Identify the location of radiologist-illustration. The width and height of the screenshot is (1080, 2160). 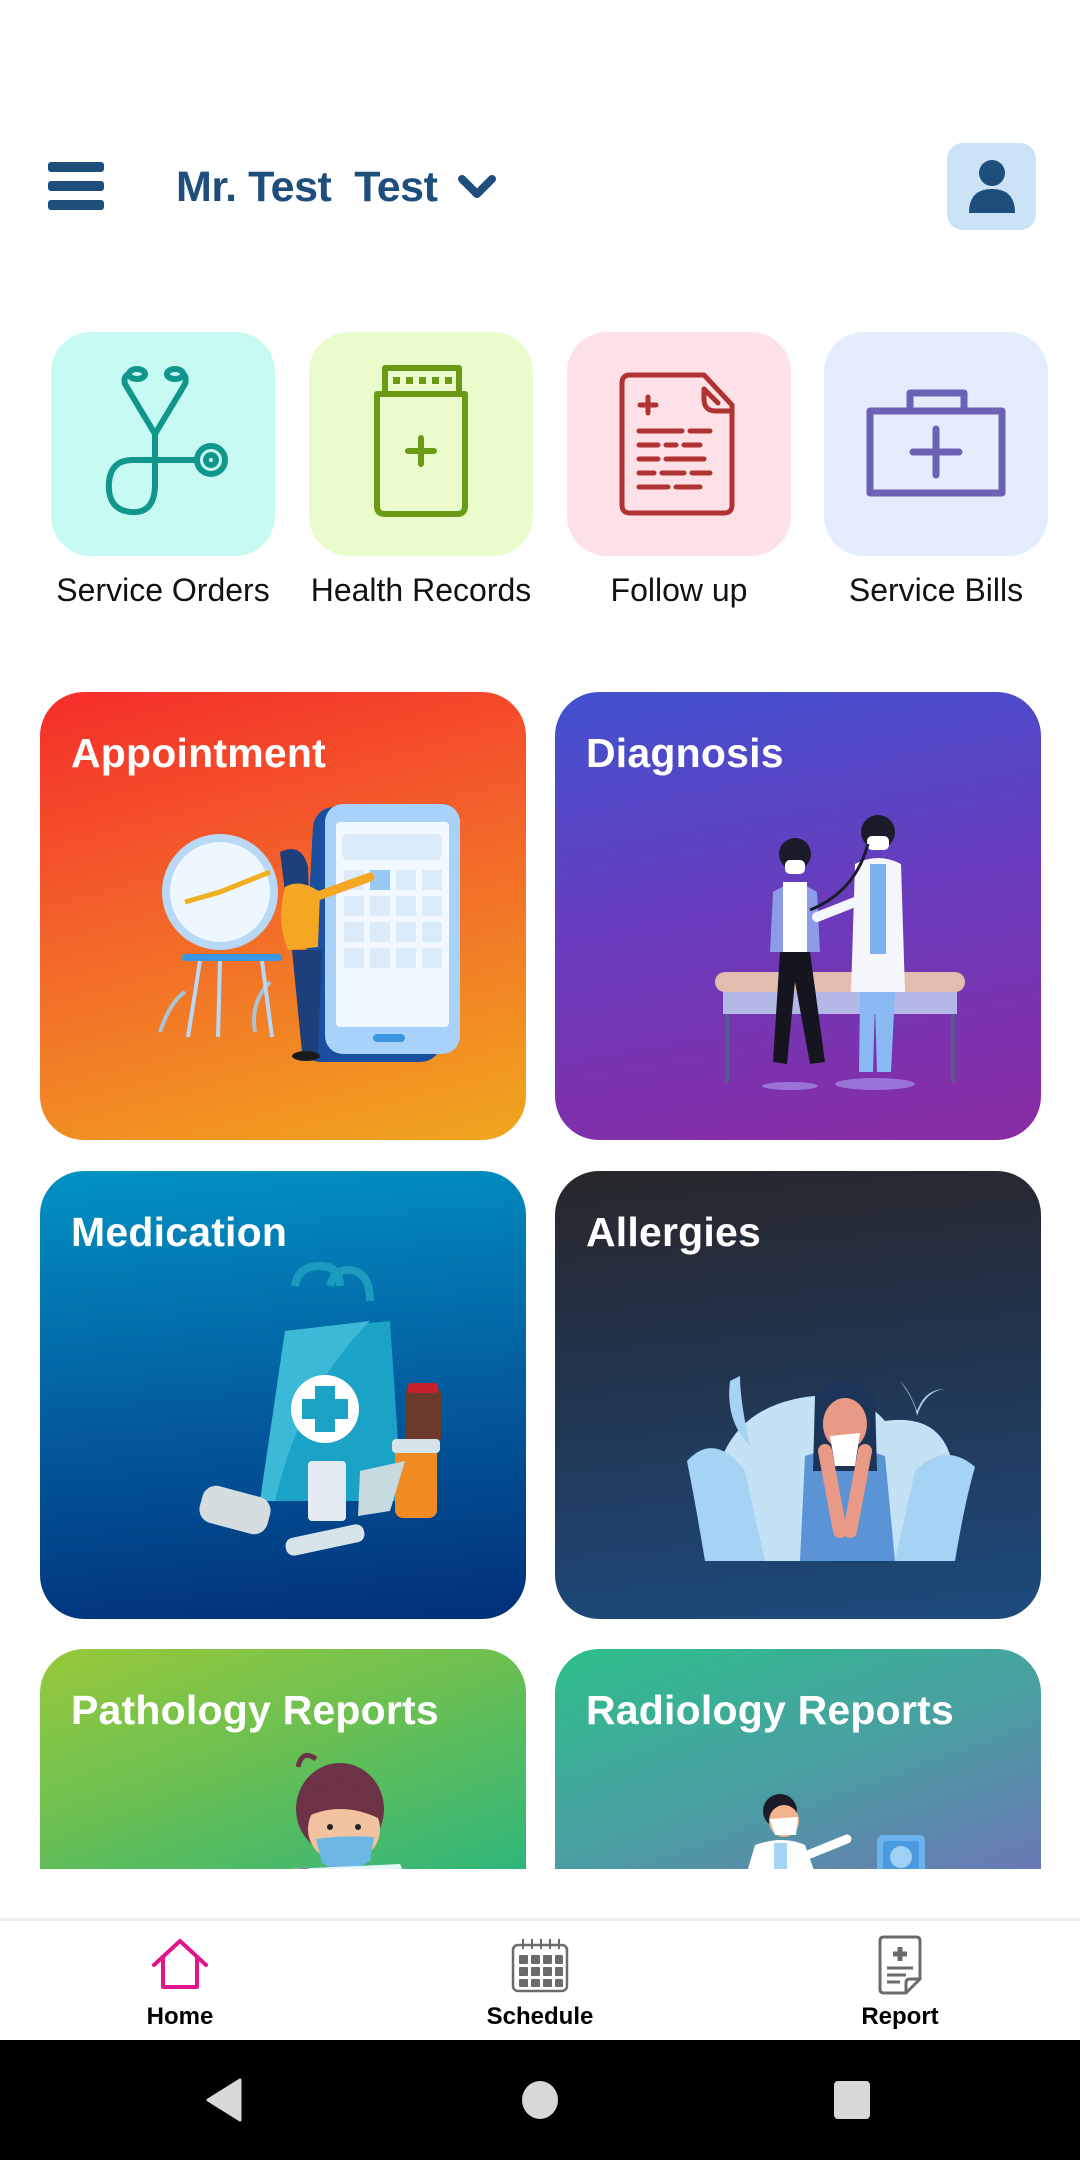
(836, 1831).